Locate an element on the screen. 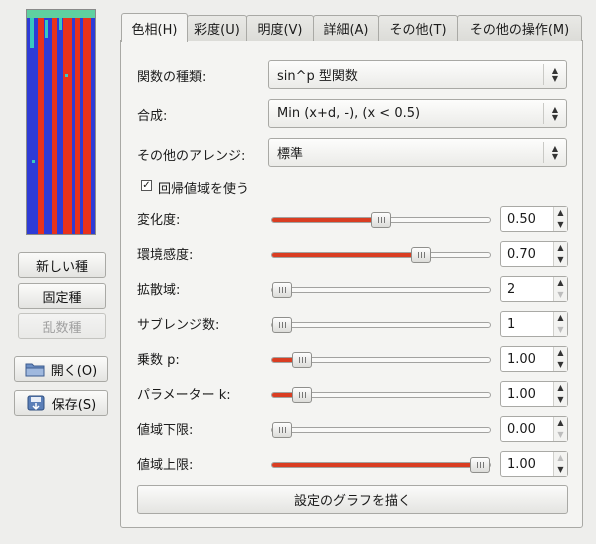  save-icon is located at coordinates (36, 403).